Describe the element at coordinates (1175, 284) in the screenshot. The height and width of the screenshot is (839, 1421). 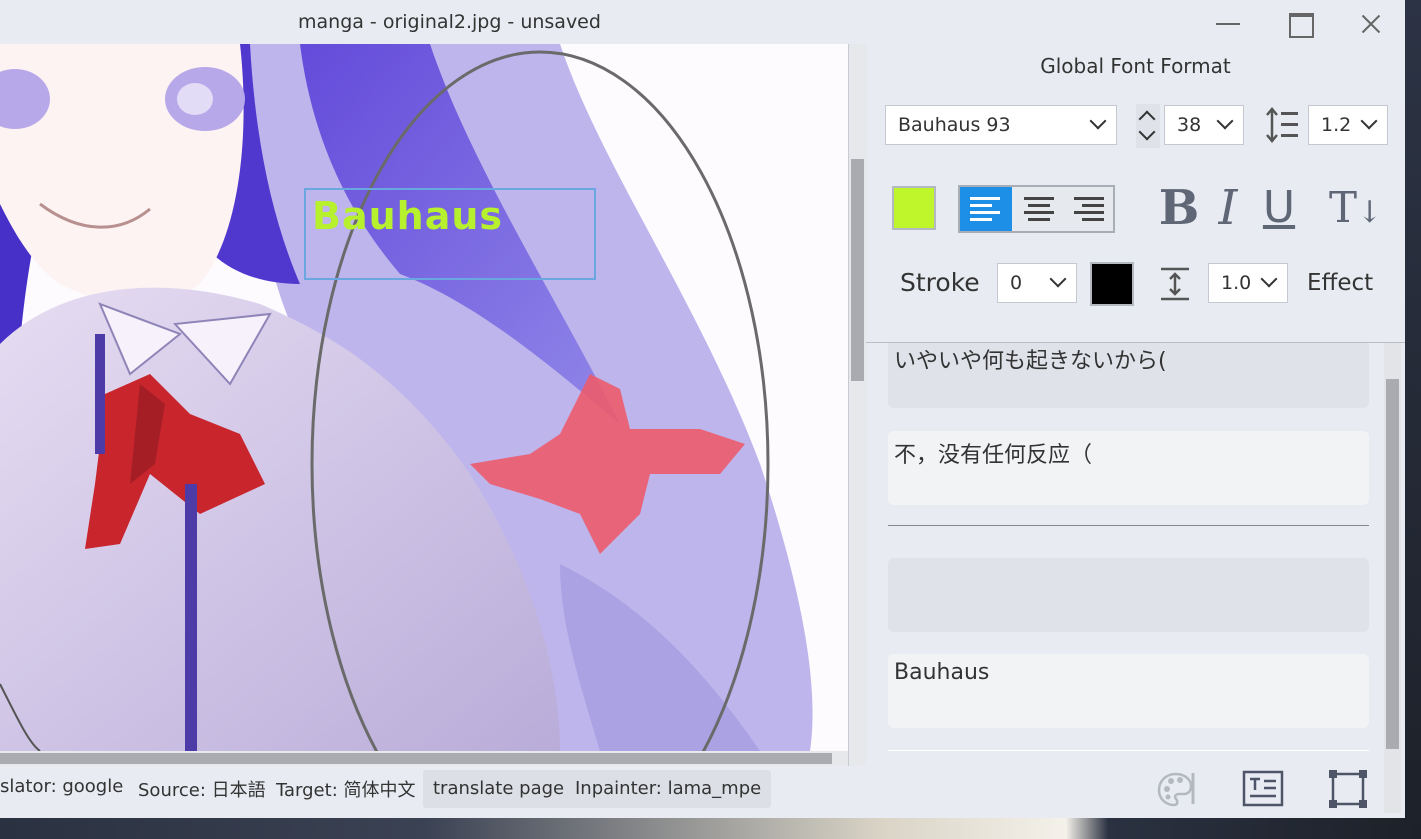
I see `letter-spacing-icon` at that location.